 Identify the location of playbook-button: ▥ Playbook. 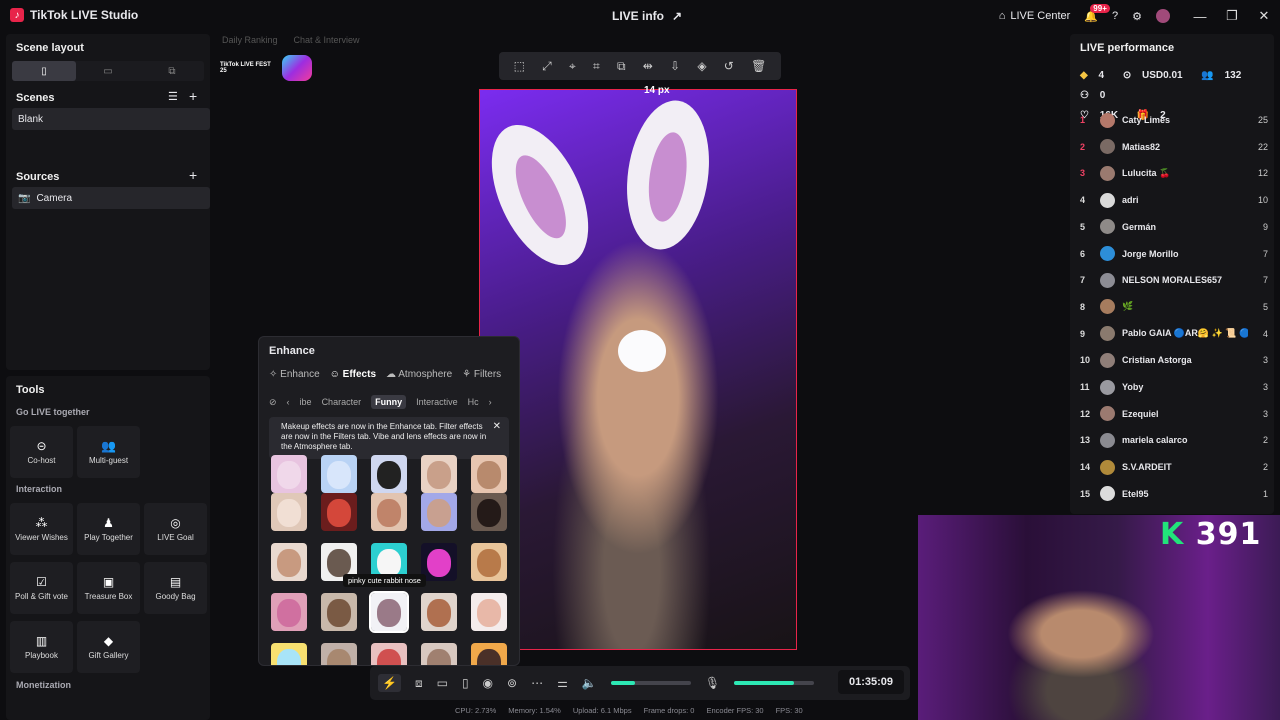
(41, 647).